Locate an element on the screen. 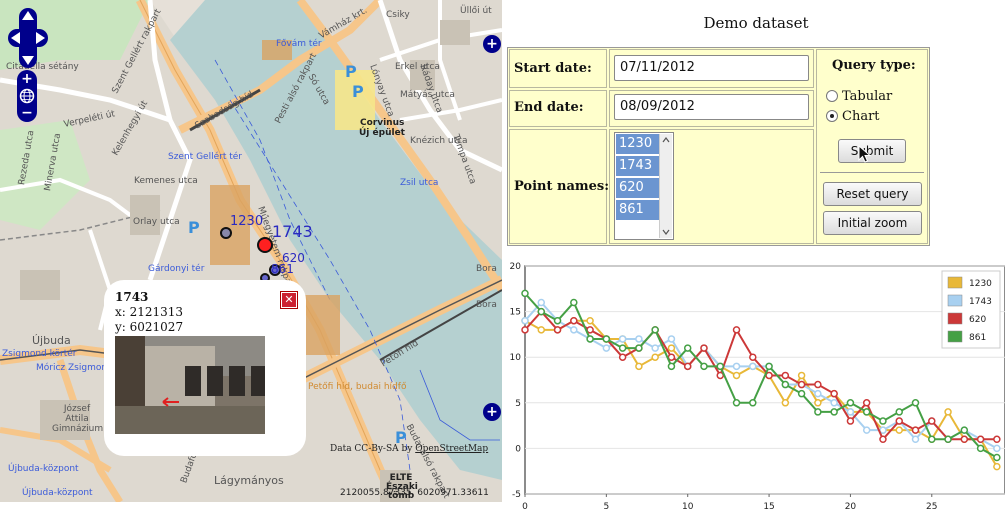  point-option: 1743 is located at coordinates (639, 166).